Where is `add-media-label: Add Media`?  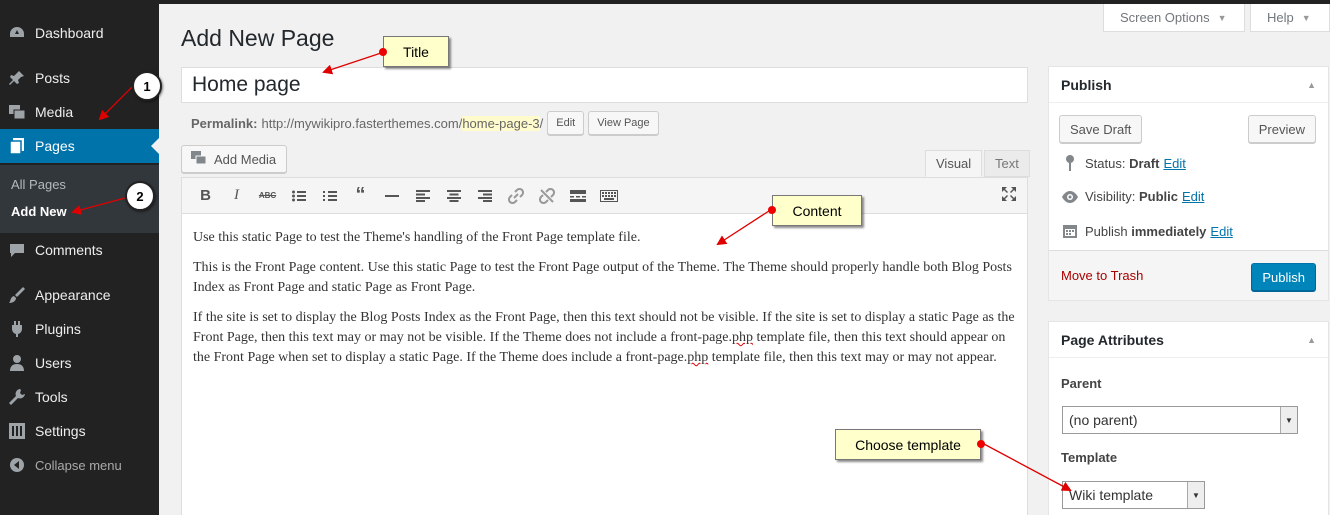 add-media-label: Add Media is located at coordinates (245, 159).